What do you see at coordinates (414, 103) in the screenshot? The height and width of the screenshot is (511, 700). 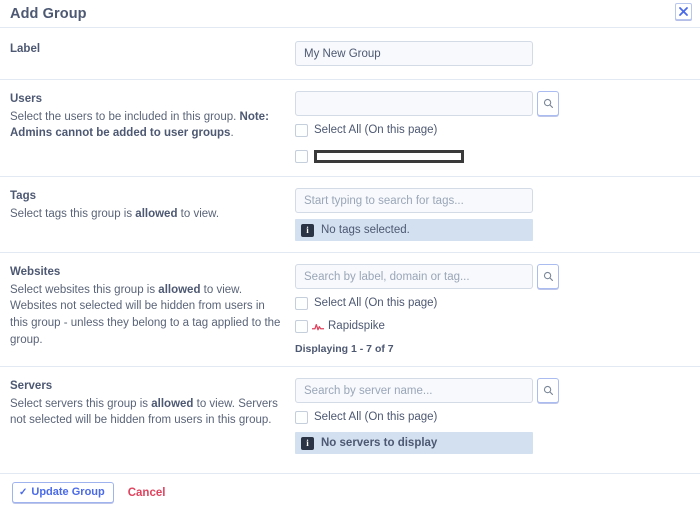 I see `users-search-input` at bounding box center [414, 103].